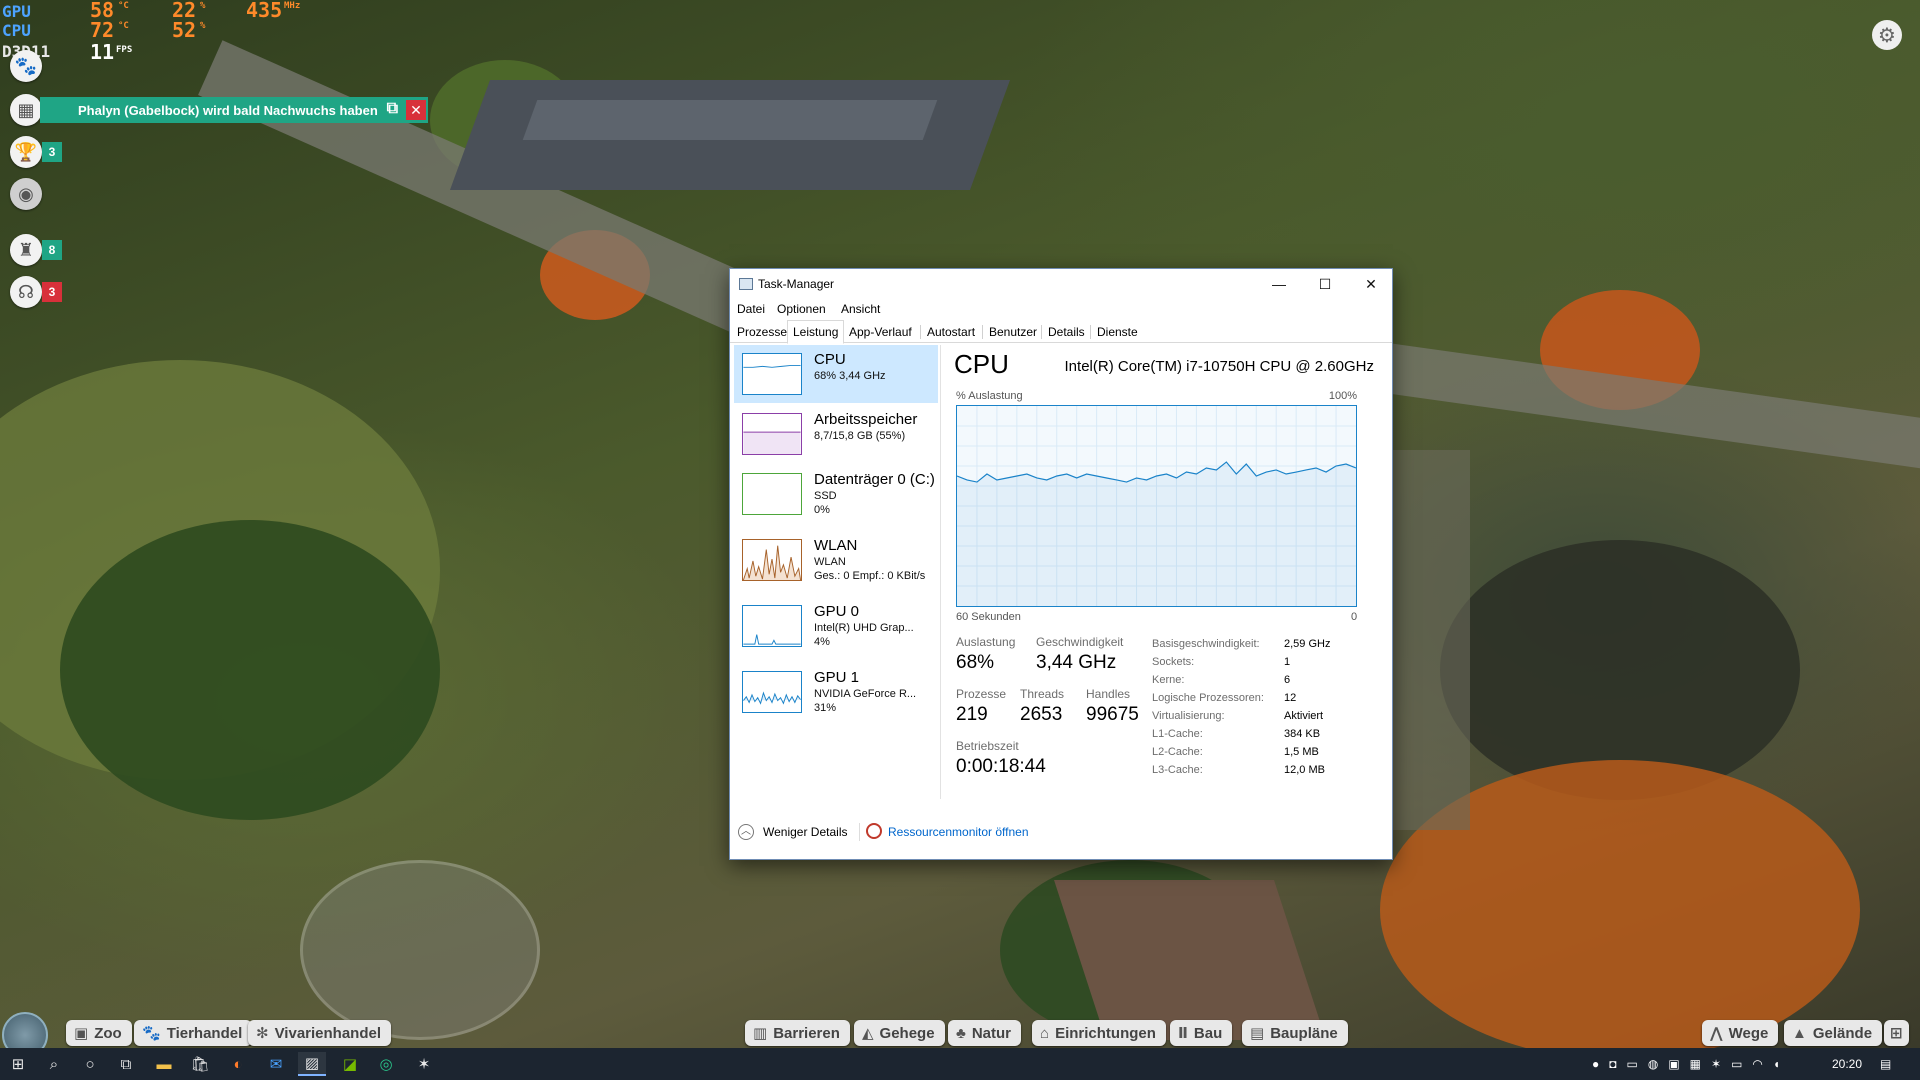 The height and width of the screenshot is (1080, 1920). What do you see at coordinates (1208, 1033) in the screenshot?
I see `bau-label: Bau` at bounding box center [1208, 1033].